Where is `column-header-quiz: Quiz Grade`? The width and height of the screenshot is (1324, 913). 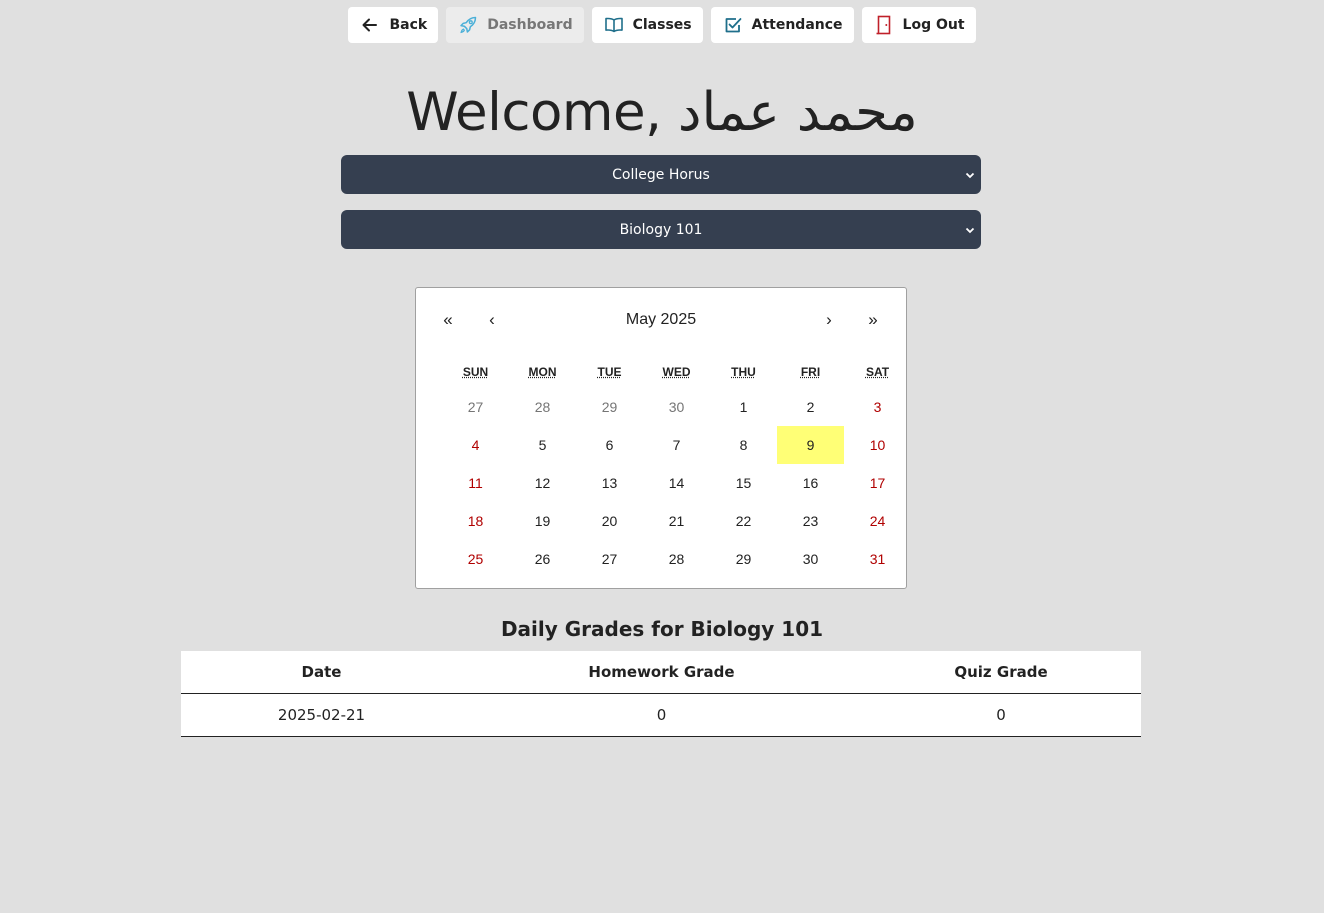
column-header-quiz: Quiz Grade is located at coordinates (1001, 672).